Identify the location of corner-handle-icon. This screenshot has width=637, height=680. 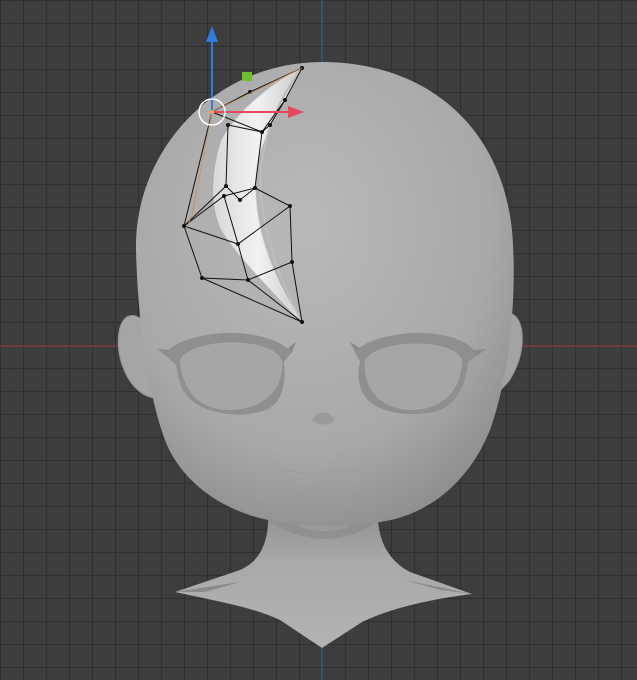
(247, 76).